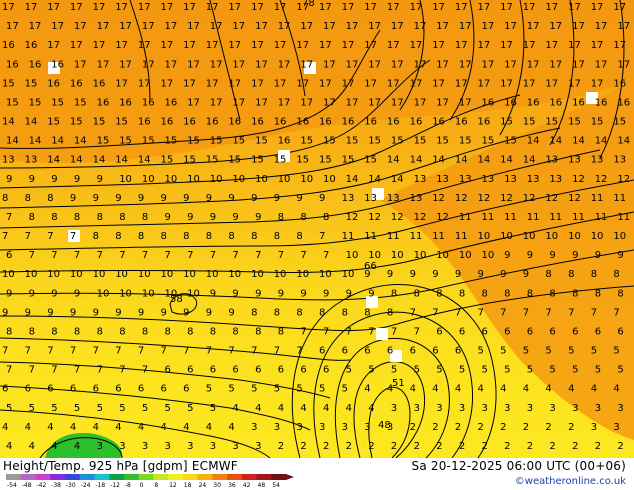 The image size is (634, 490). What do you see at coordinates (384, 425) in the screenshot?
I see `contour-label: 48` at bounding box center [384, 425].